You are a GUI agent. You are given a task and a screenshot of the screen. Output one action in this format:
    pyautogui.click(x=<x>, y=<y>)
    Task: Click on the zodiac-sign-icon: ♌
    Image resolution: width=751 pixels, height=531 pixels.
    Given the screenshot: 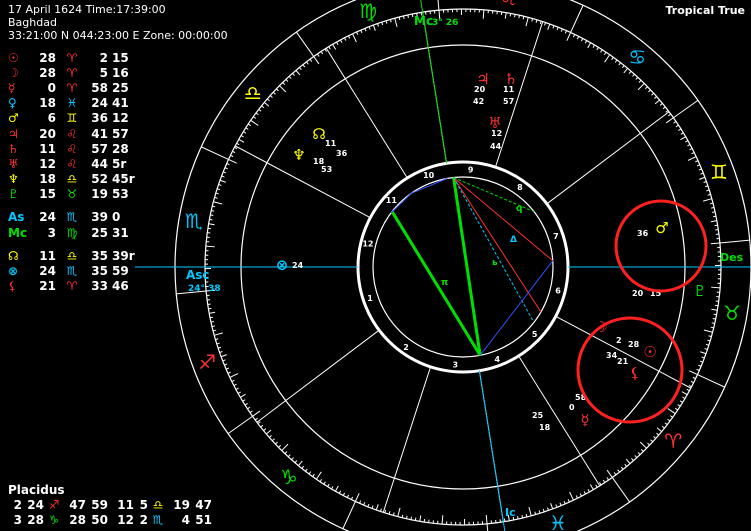 What is the action you would take?
    pyautogui.click(x=509, y=5)
    